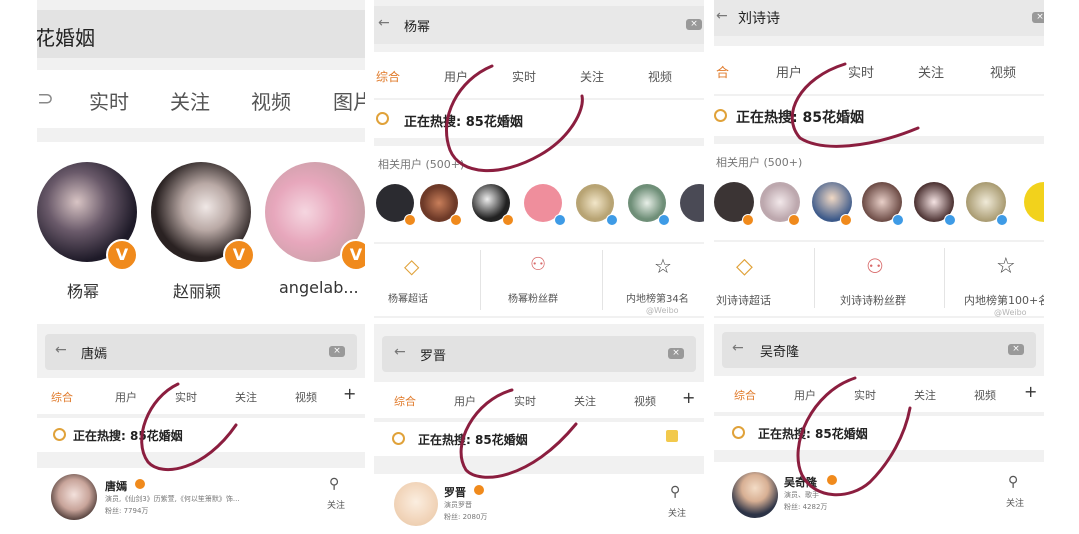 This screenshot has width=1079, height=534. I want to click on feature-cards: ◇ 刘诗诗超话 ⚇ 刘诗诗粉丝群 ☆ 内地榜第100+名, so click(879, 279).